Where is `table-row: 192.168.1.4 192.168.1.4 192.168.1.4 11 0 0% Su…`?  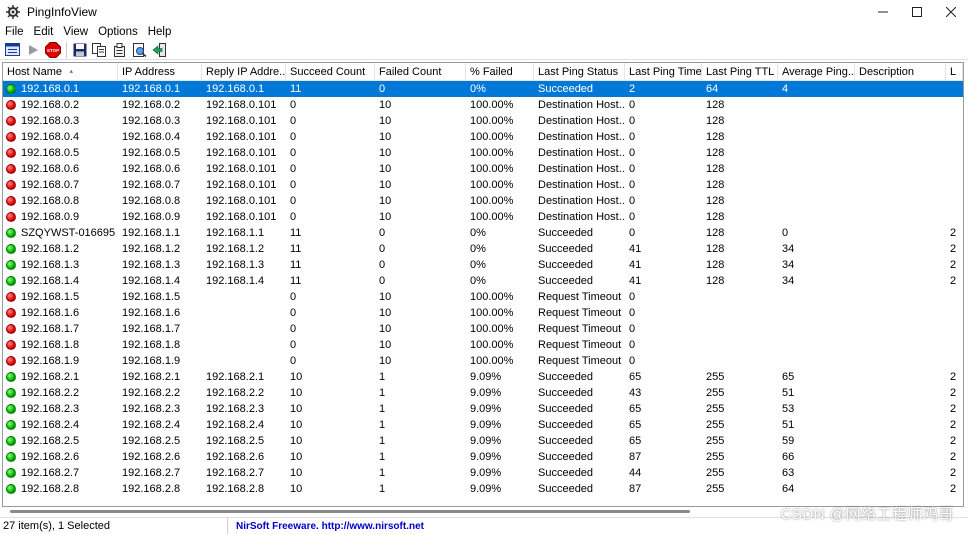 table-row: 192.168.1.4 192.168.1.4 192.168.1.4 11 0 0% Su… is located at coordinates (483, 281).